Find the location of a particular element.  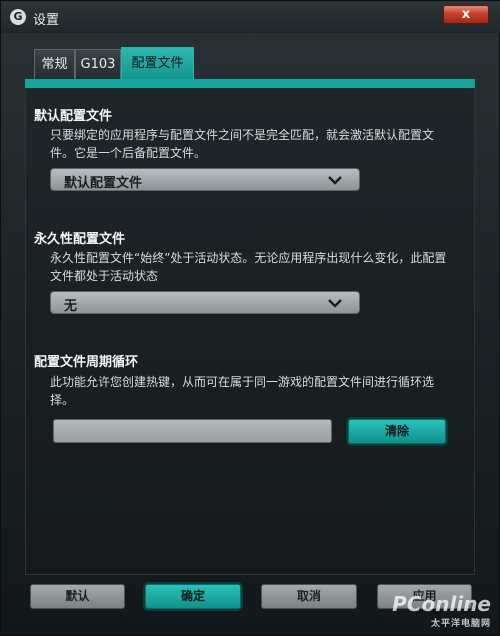

default-profile-dropdown: 默认配置文件 is located at coordinates (205, 179).